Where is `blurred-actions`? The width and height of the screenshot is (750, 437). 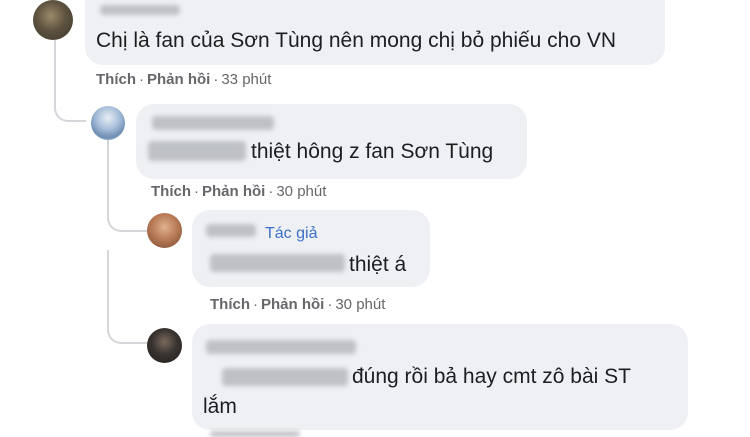 blurred-actions is located at coordinates (255, 434).